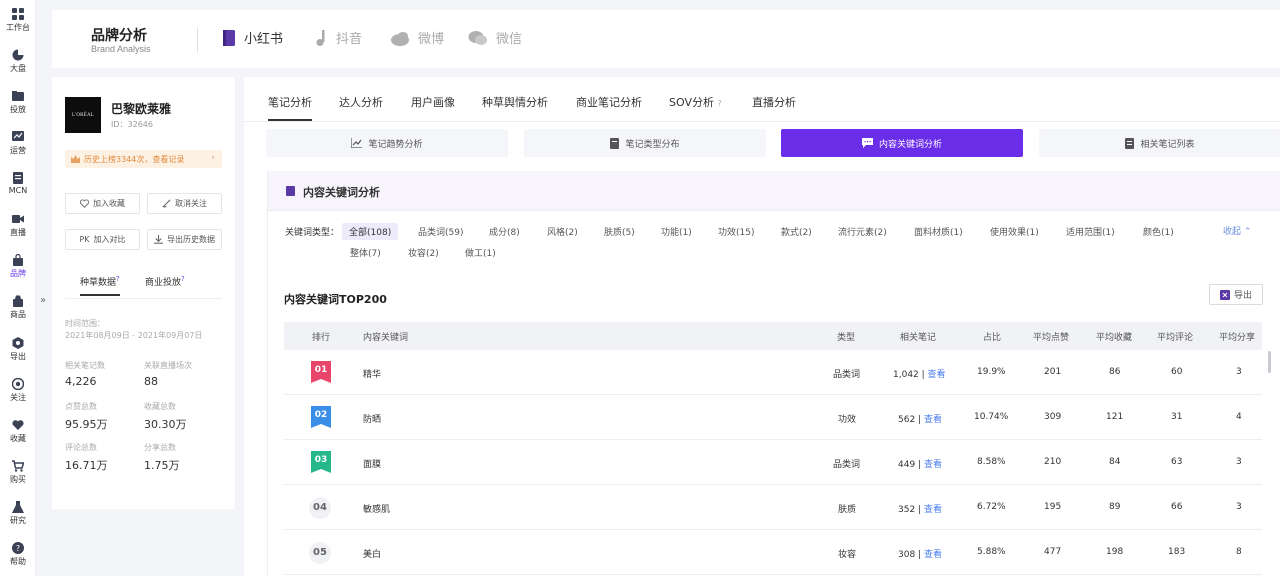 The width and height of the screenshot is (1280, 576). Describe the element at coordinates (691, 102) in the screenshot. I see `tab-label: SOV分析` at that location.